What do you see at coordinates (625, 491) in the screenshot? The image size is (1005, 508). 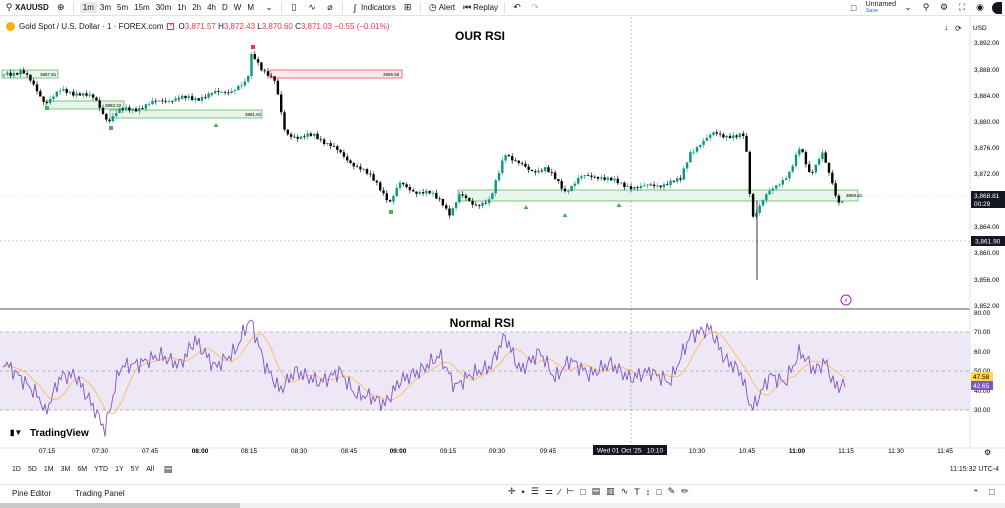 I see `path-tool-icon: ∿` at bounding box center [625, 491].